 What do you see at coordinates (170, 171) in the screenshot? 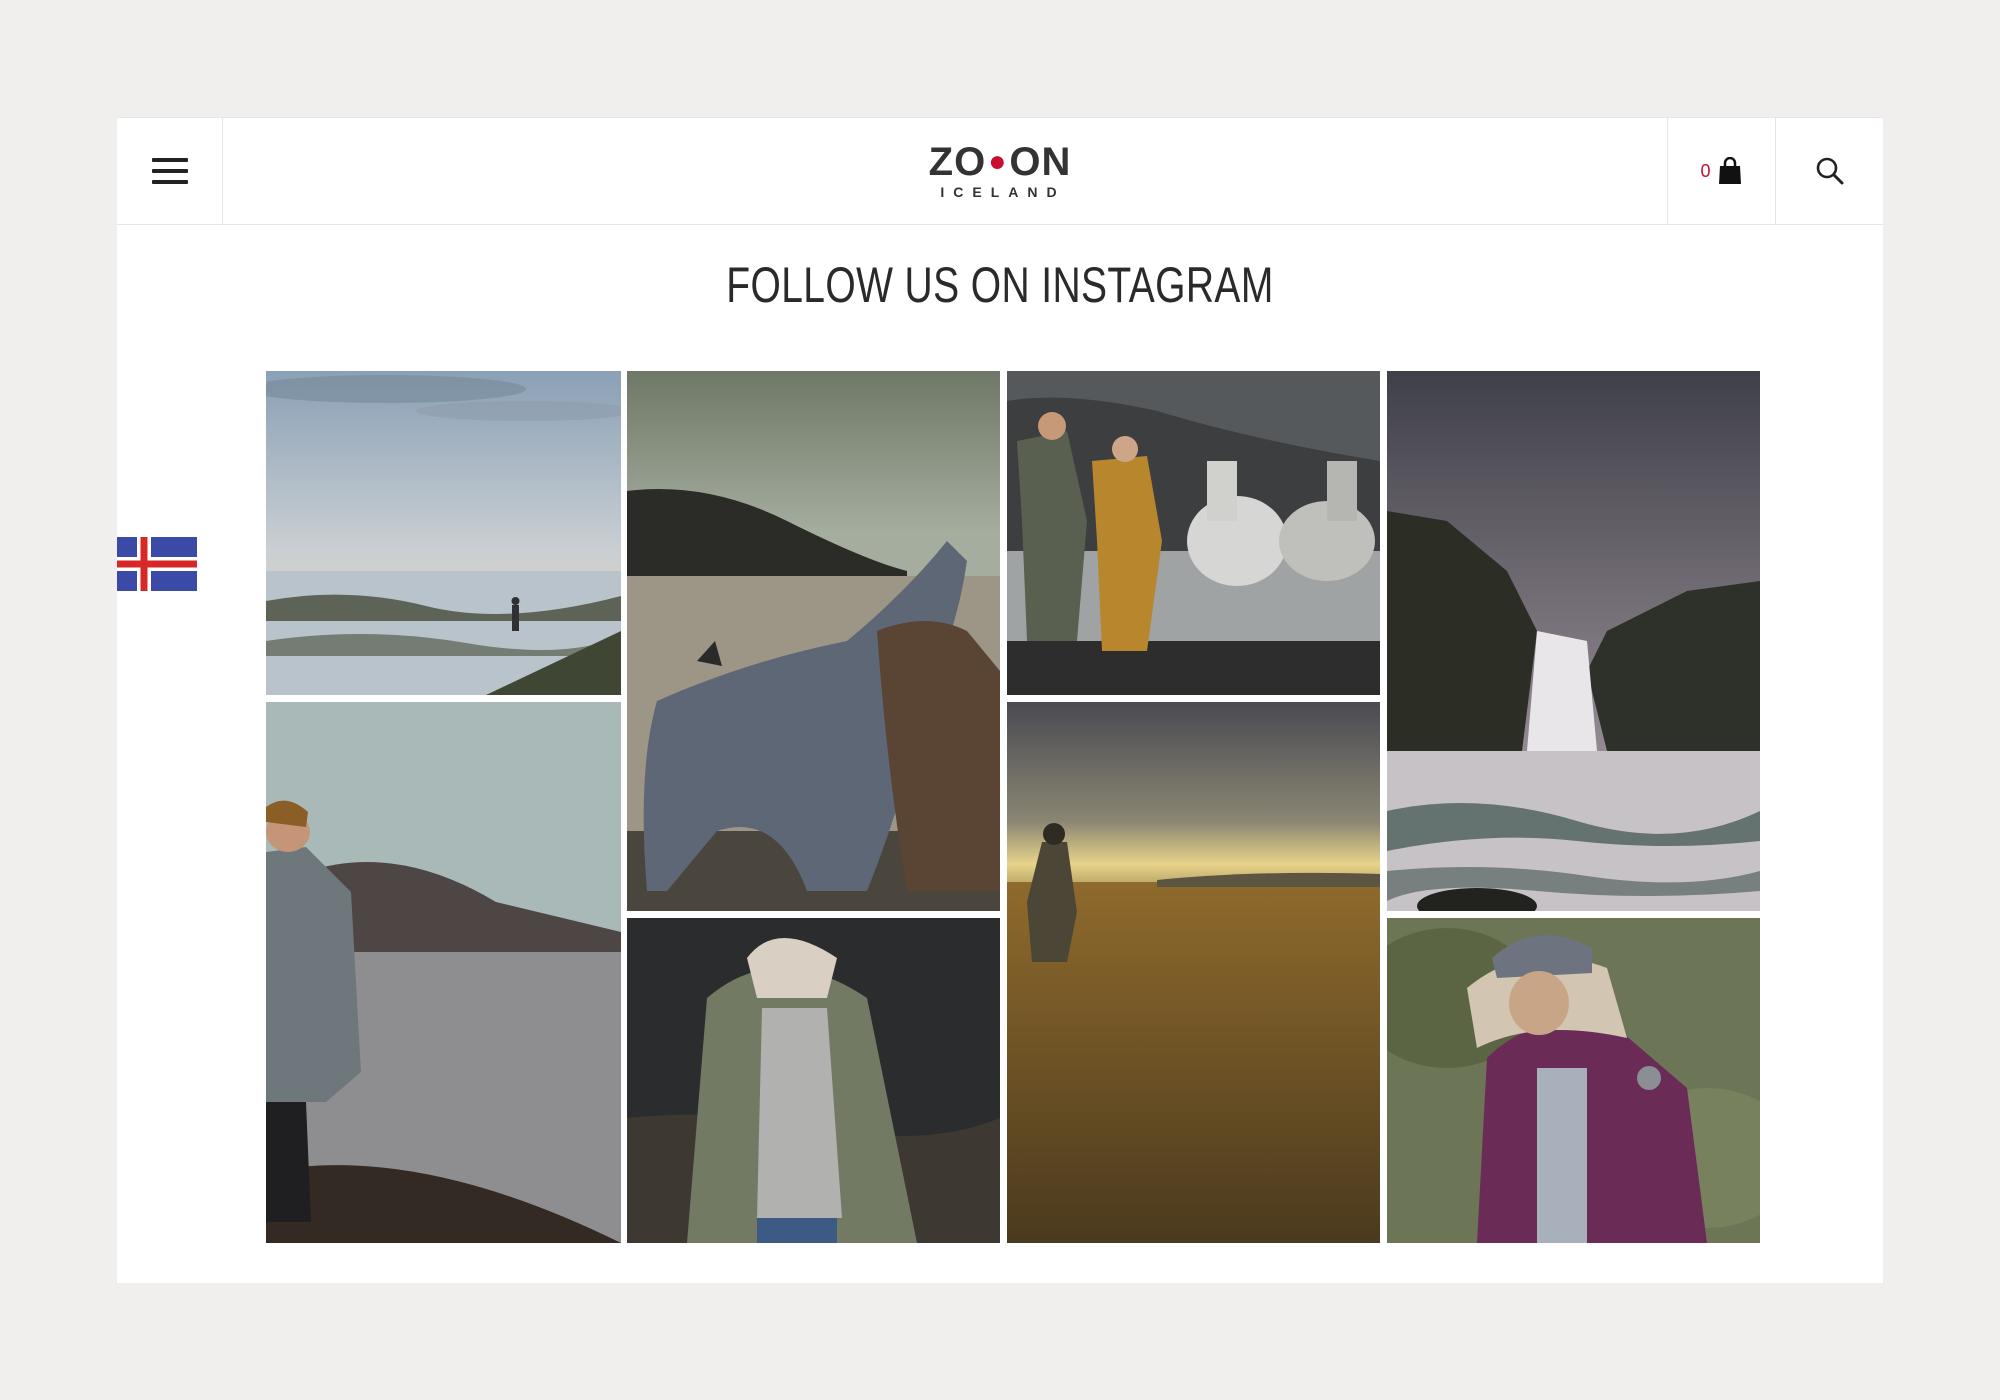
I see `menu-button` at bounding box center [170, 171].